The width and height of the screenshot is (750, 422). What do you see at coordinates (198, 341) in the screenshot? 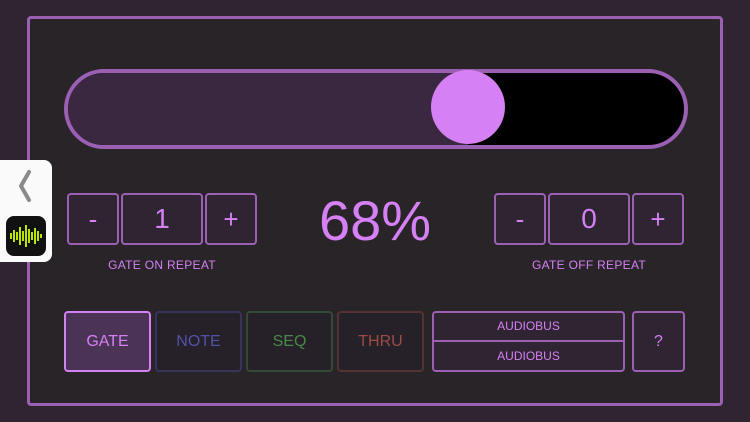
I see `mode-note-button: NOTE` at bounding box center [198, 341].